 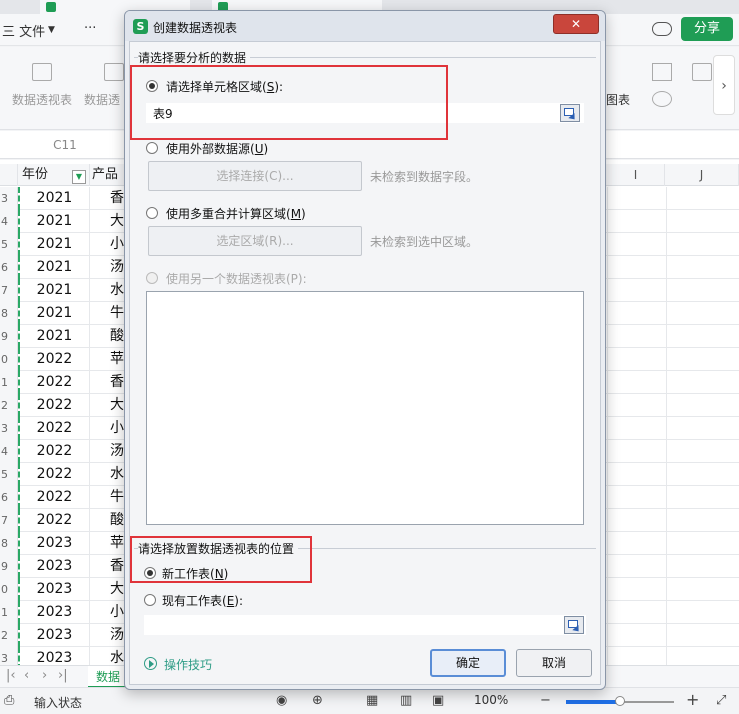 I want to click on play-circle-icon, so click(x=150, y=663).